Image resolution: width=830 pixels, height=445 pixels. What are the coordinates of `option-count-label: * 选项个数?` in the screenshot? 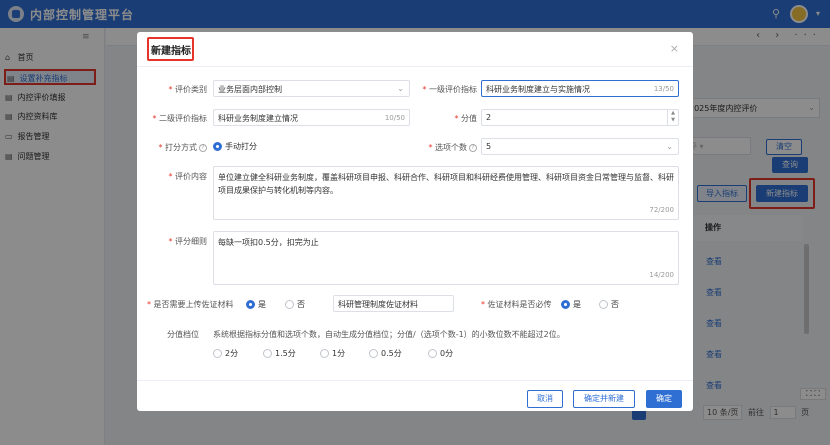 It's located at (445, 147).